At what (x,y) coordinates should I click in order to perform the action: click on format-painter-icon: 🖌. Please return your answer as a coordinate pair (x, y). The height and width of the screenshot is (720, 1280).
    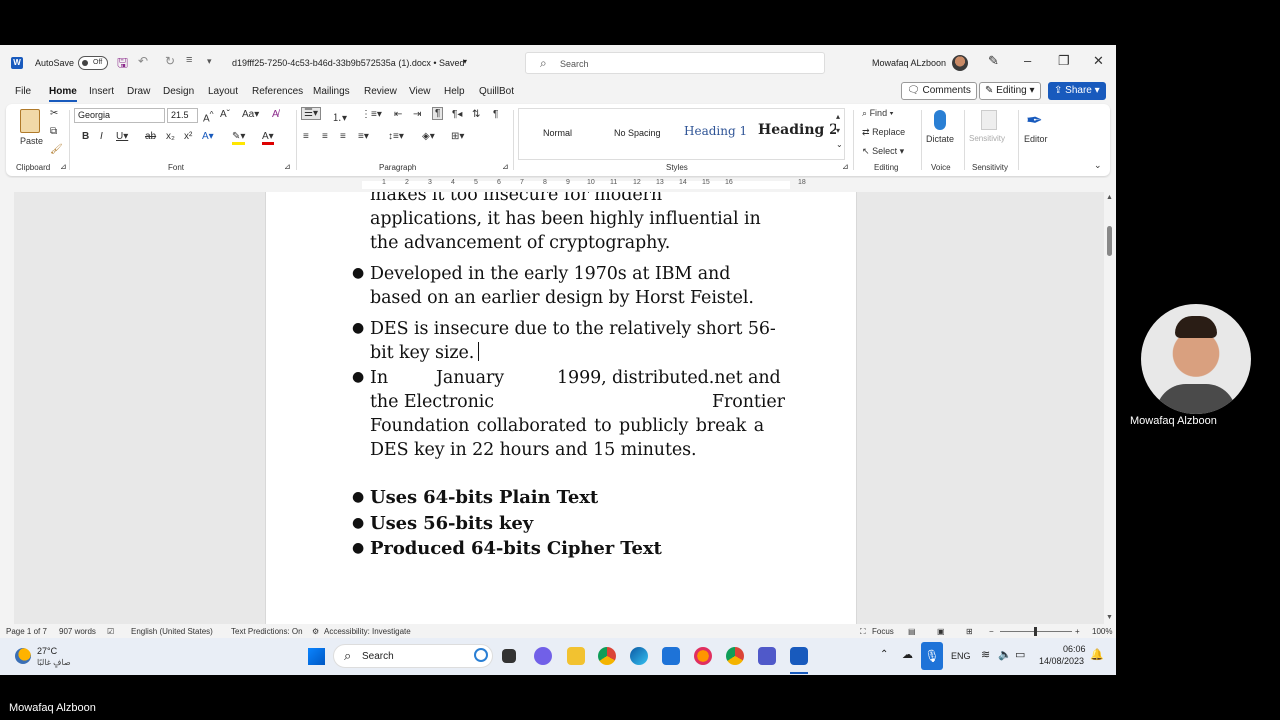
    Looking at the image, I should click on (56, 149).